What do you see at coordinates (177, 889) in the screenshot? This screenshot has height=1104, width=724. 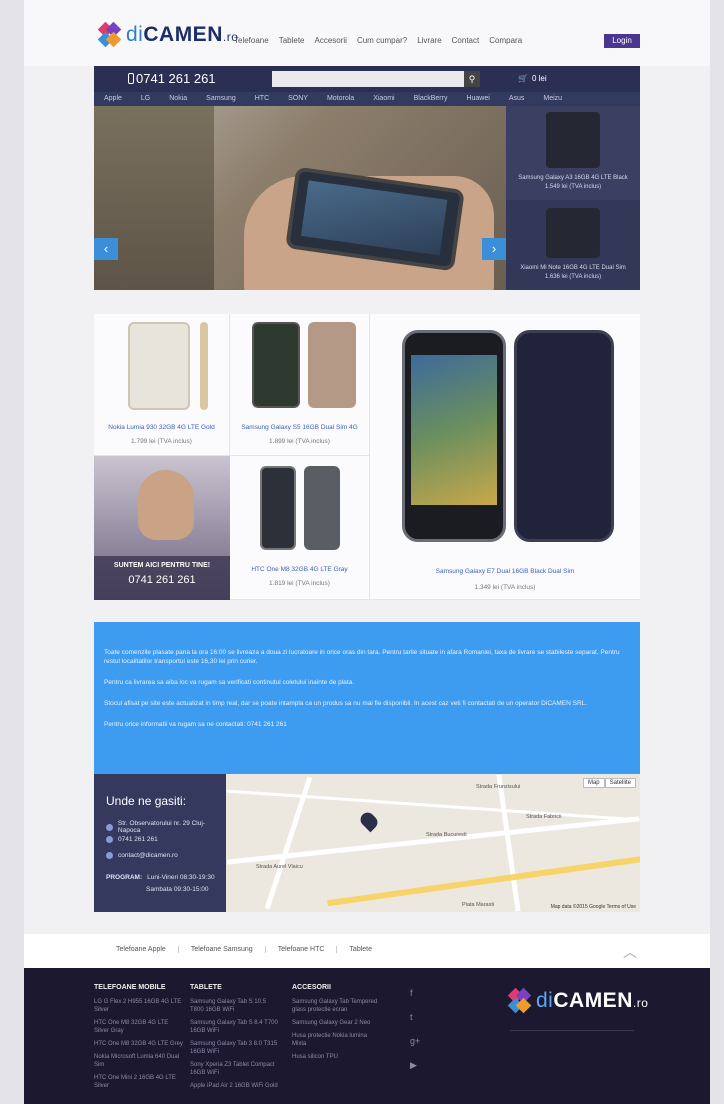 I see `contact-saturday: Sambata 09:30-15:00` at bounding box center [177, 889].